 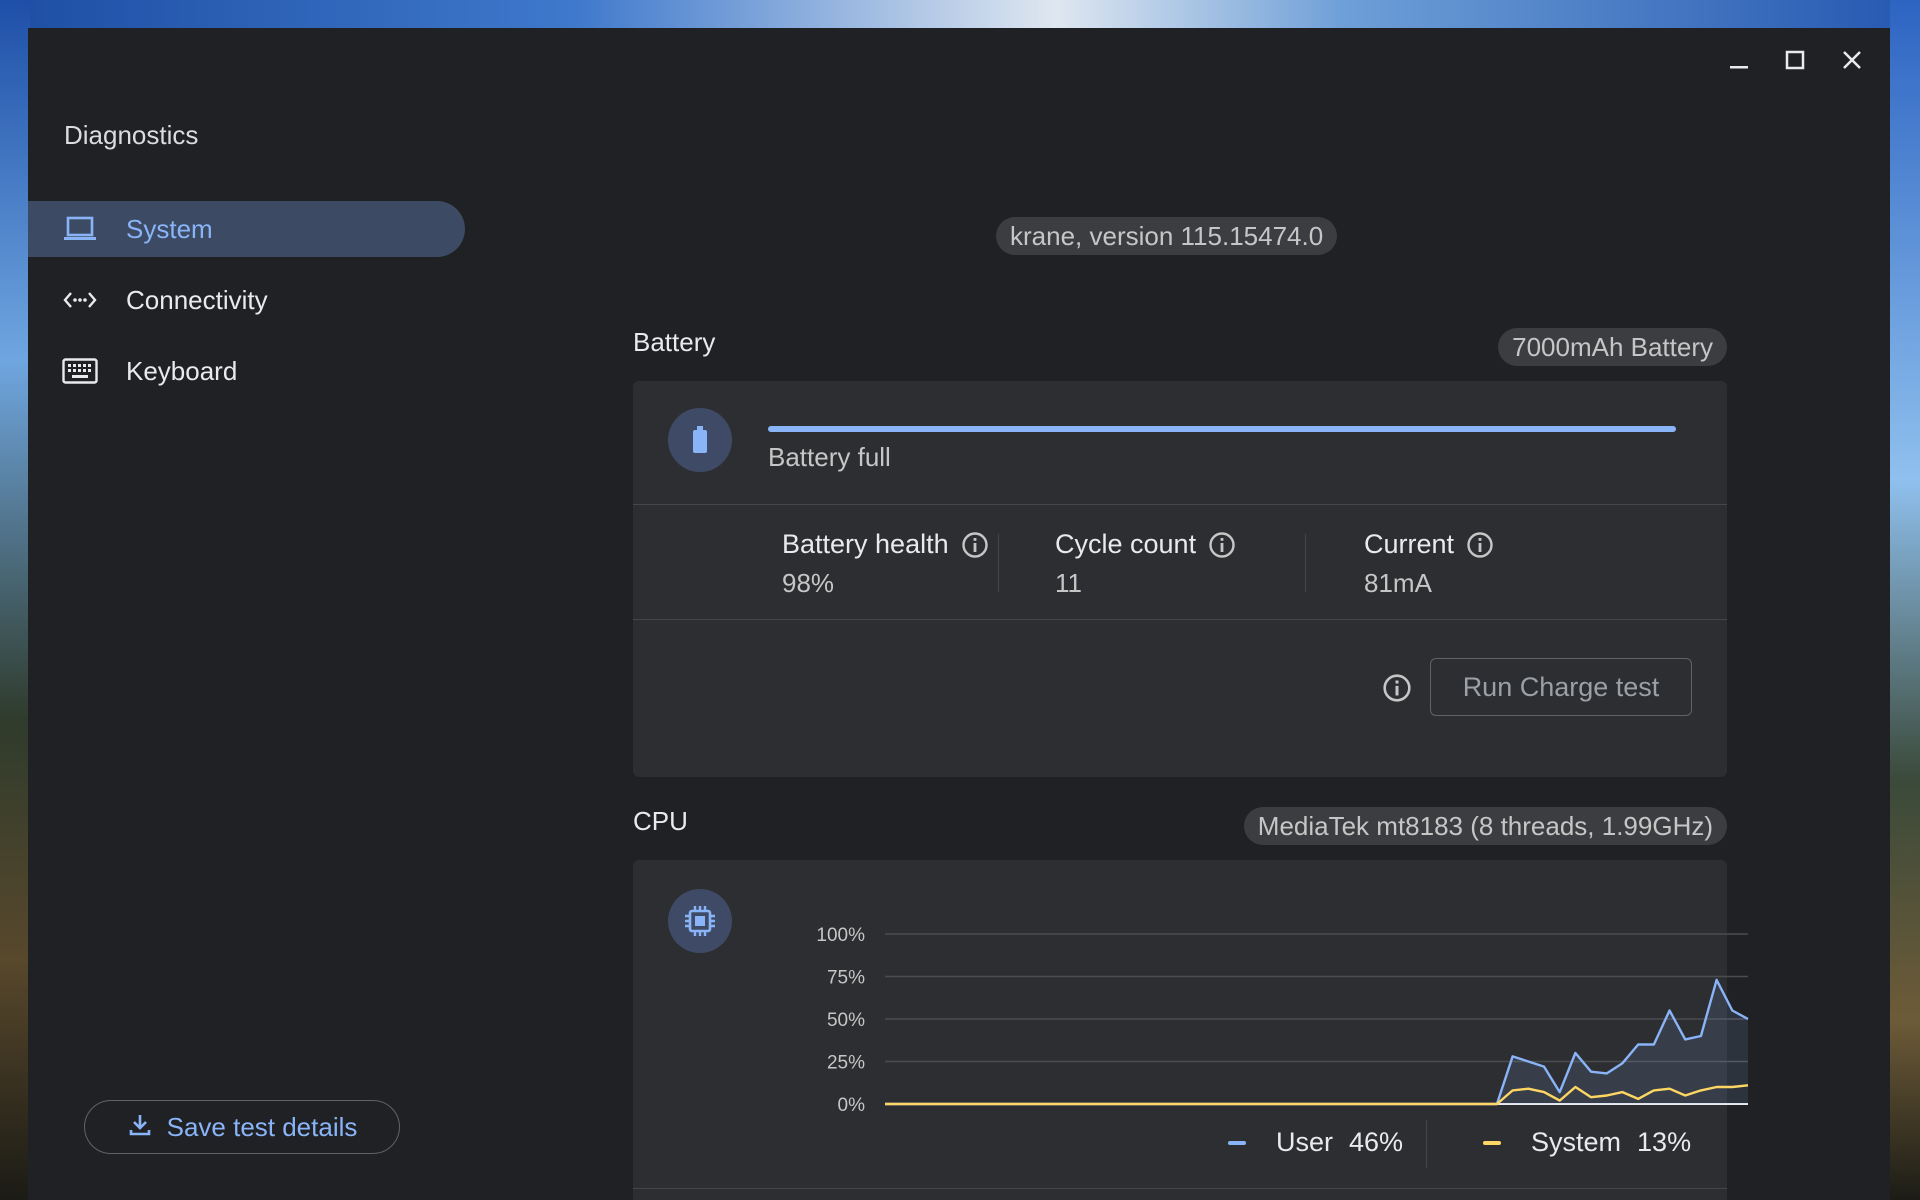 I want to click on minimize-button, so click(x=1739, y=60).